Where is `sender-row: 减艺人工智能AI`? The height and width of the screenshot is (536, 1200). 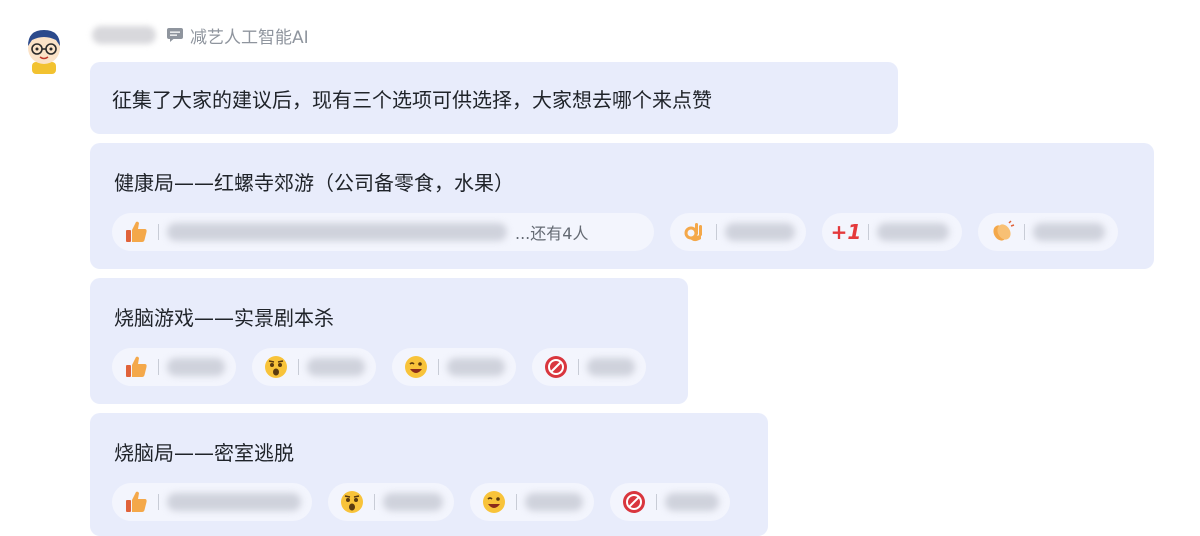 sender-row: 减艺人工智能AI is located at coordinates (200, 35).